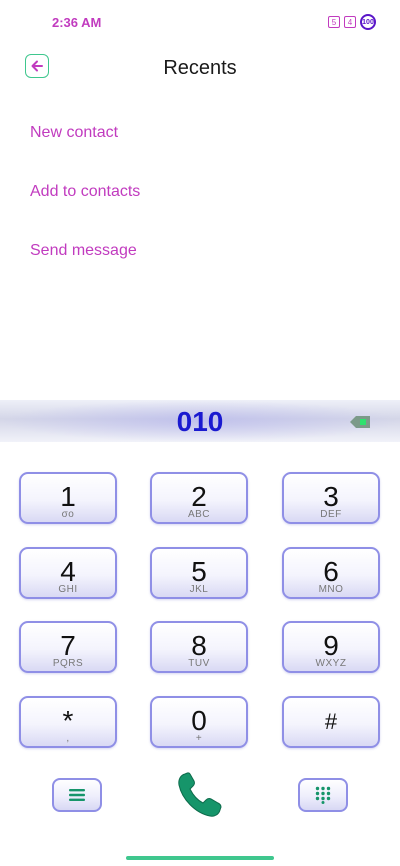 This screenshot has height=866, width=400. I want to click on notification-badge-2: 4, so click(350, 22).